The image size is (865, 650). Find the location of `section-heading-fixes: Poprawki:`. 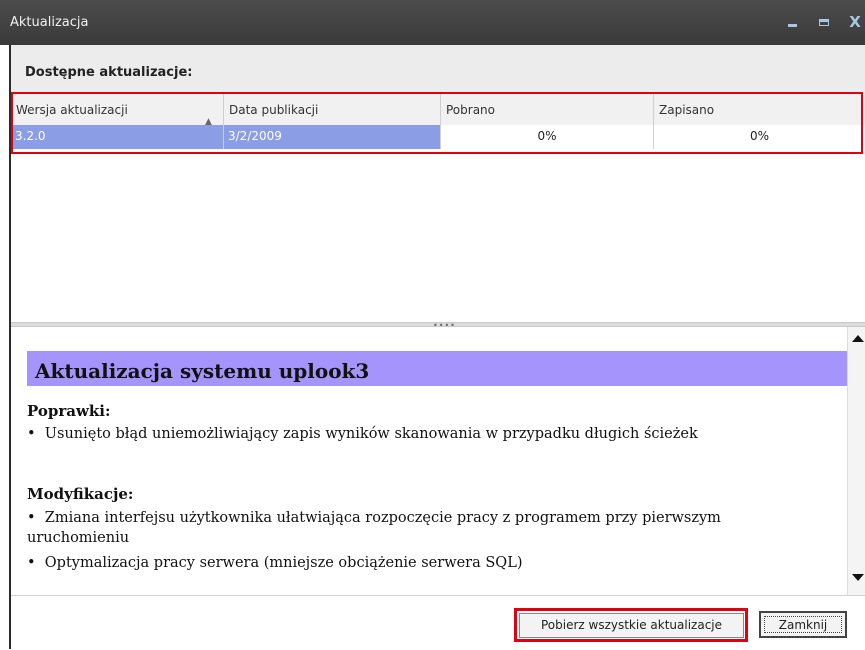

section-heading-fixes: Poprawki: is located at coordinates (69, 411).